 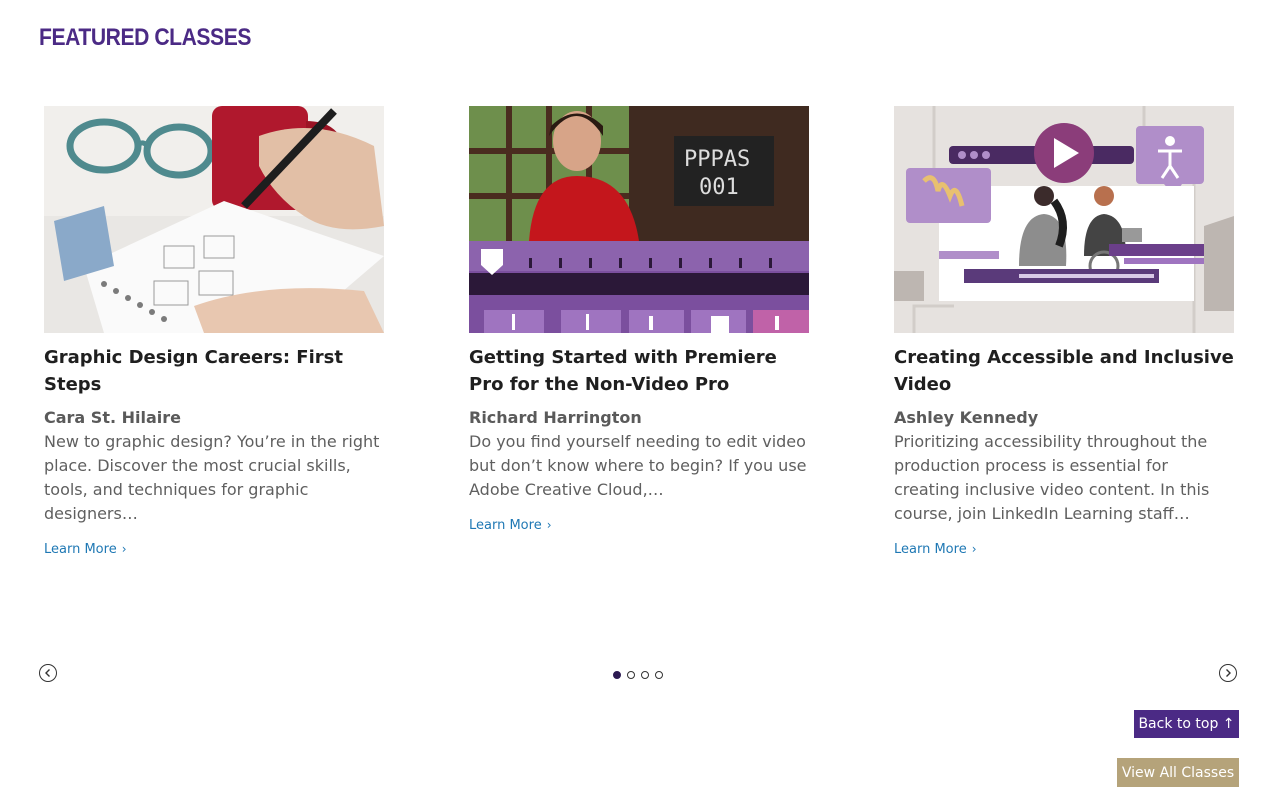 What do you see at coordinates (638, 675) in the screenshot?
I see `carousel-pagination` at bounding box center [638, 675].